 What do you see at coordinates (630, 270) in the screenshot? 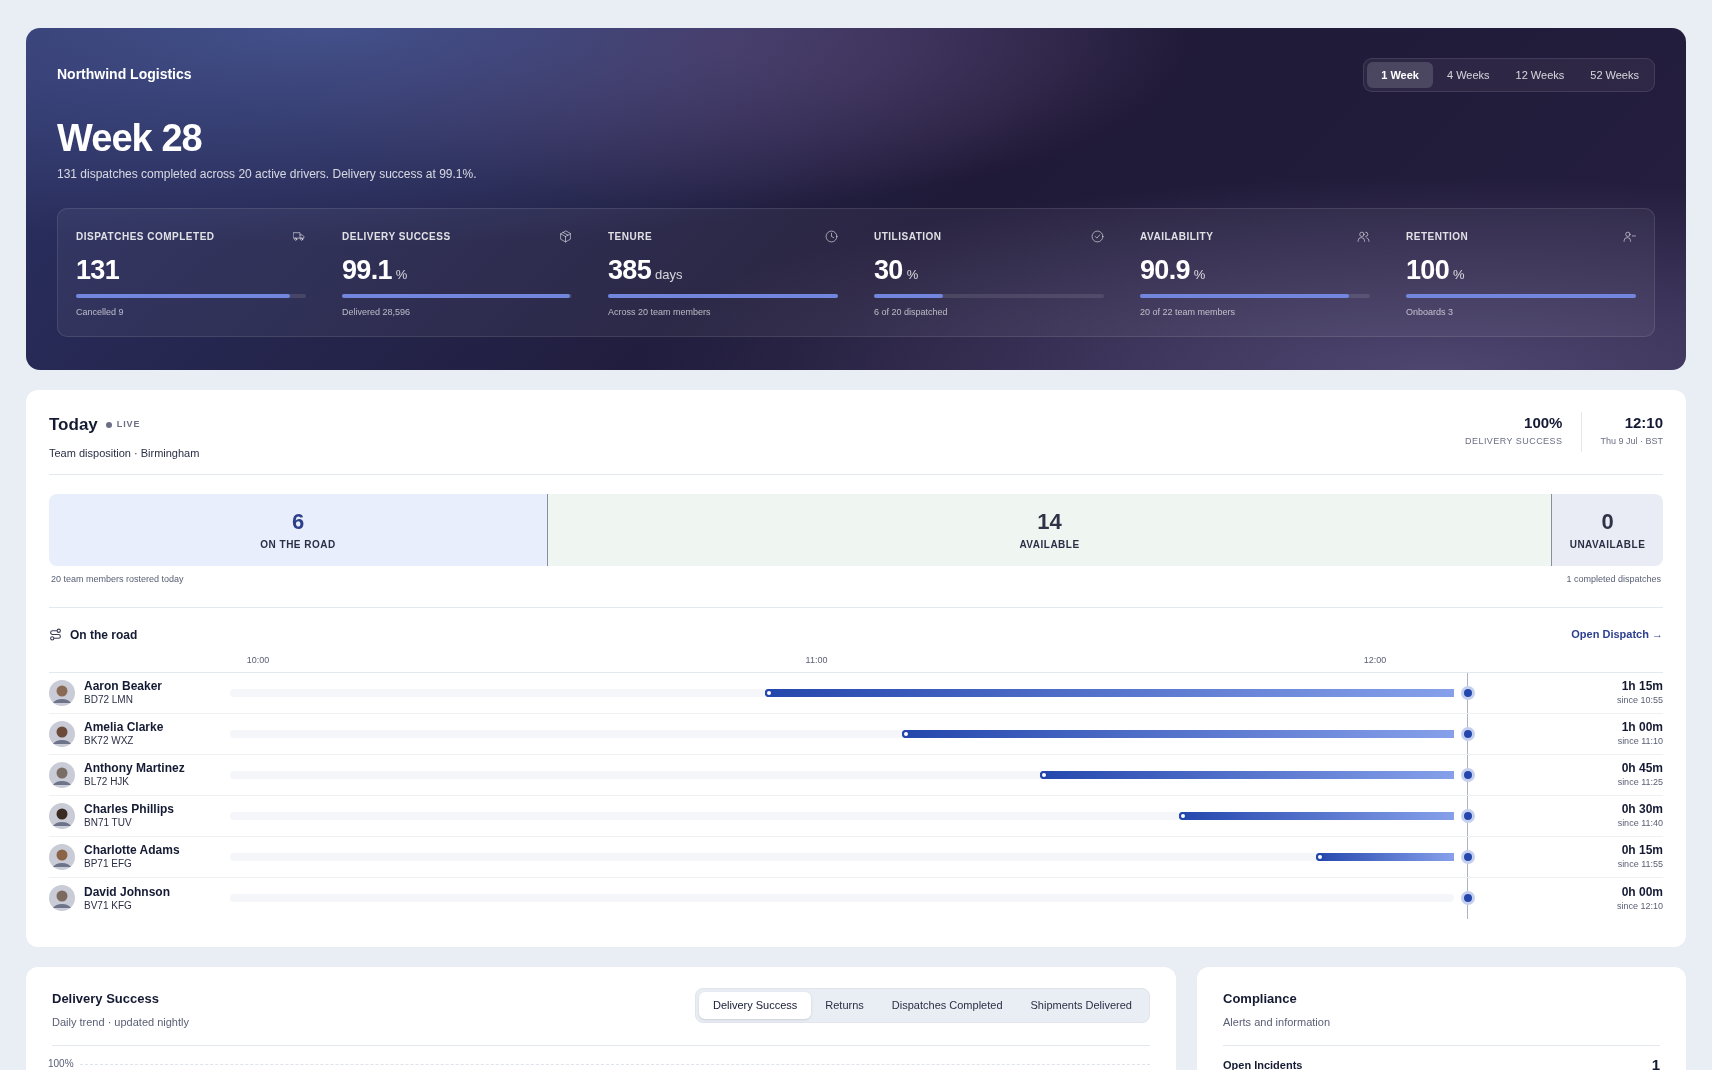
I see `stat-value: 385` at bounding box center [630, 270].